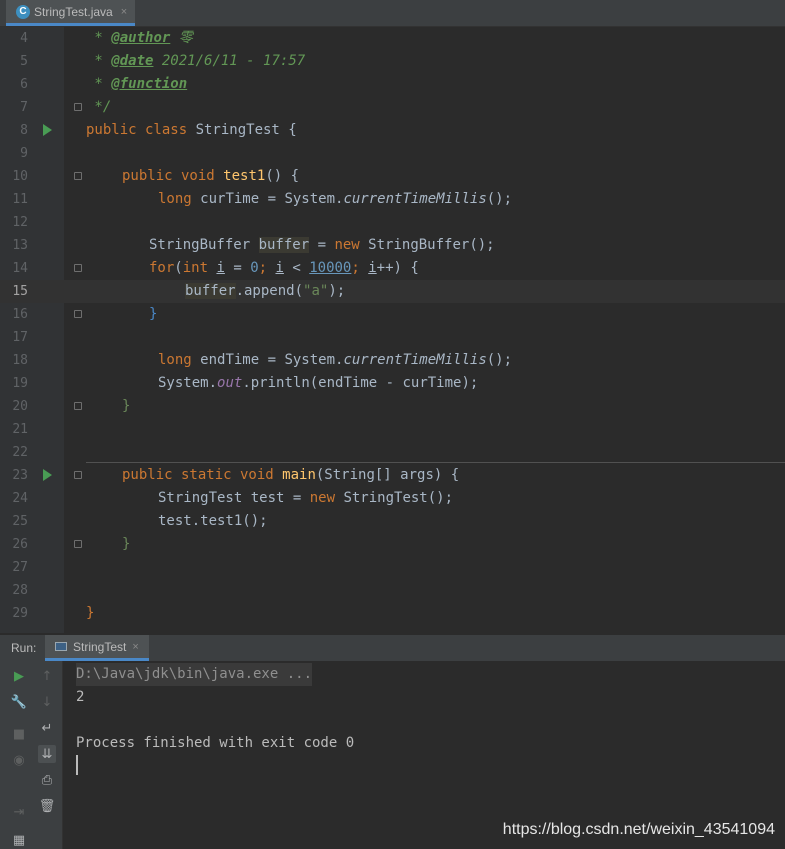 The image size is (785, 849). Describe the element at coordinates (20, 521) in the screenshot. I see `line-number: 25` at that location.